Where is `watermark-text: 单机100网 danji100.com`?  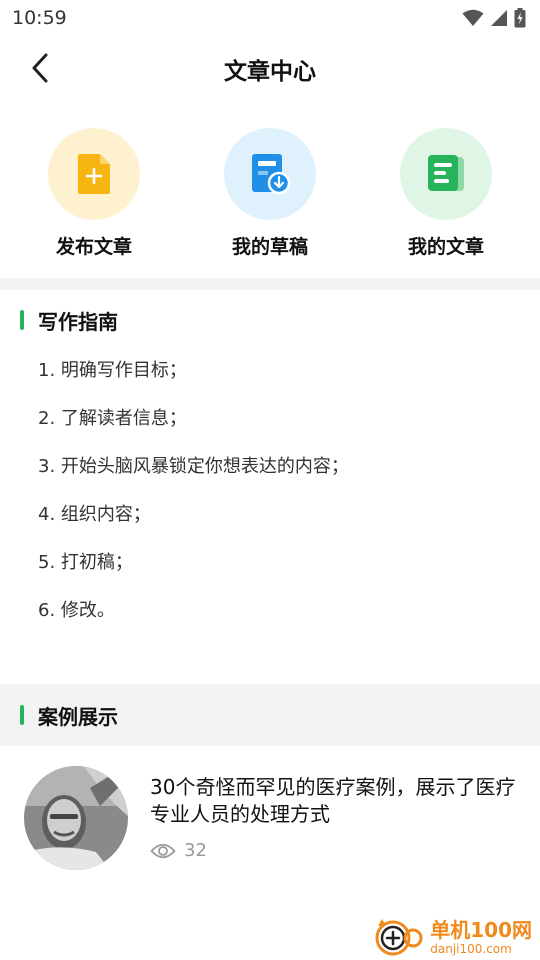 watermark-text: 单机100网 danji100.com is located at coordinates (481, 937).